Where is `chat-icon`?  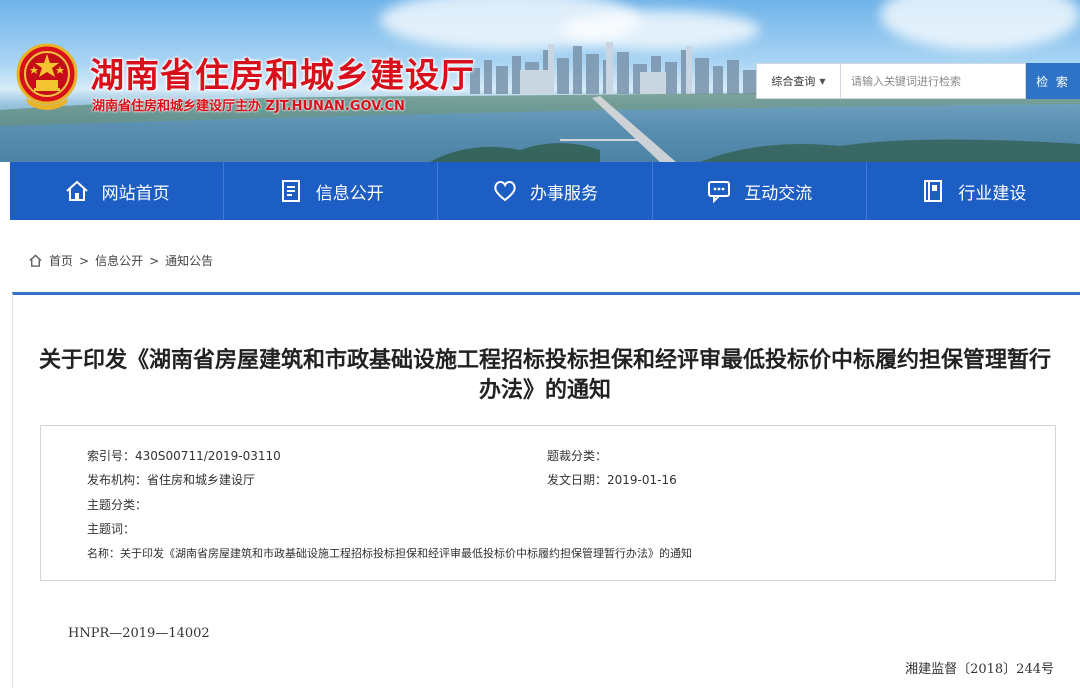
chat-icon is located at coordinates (719, 192).